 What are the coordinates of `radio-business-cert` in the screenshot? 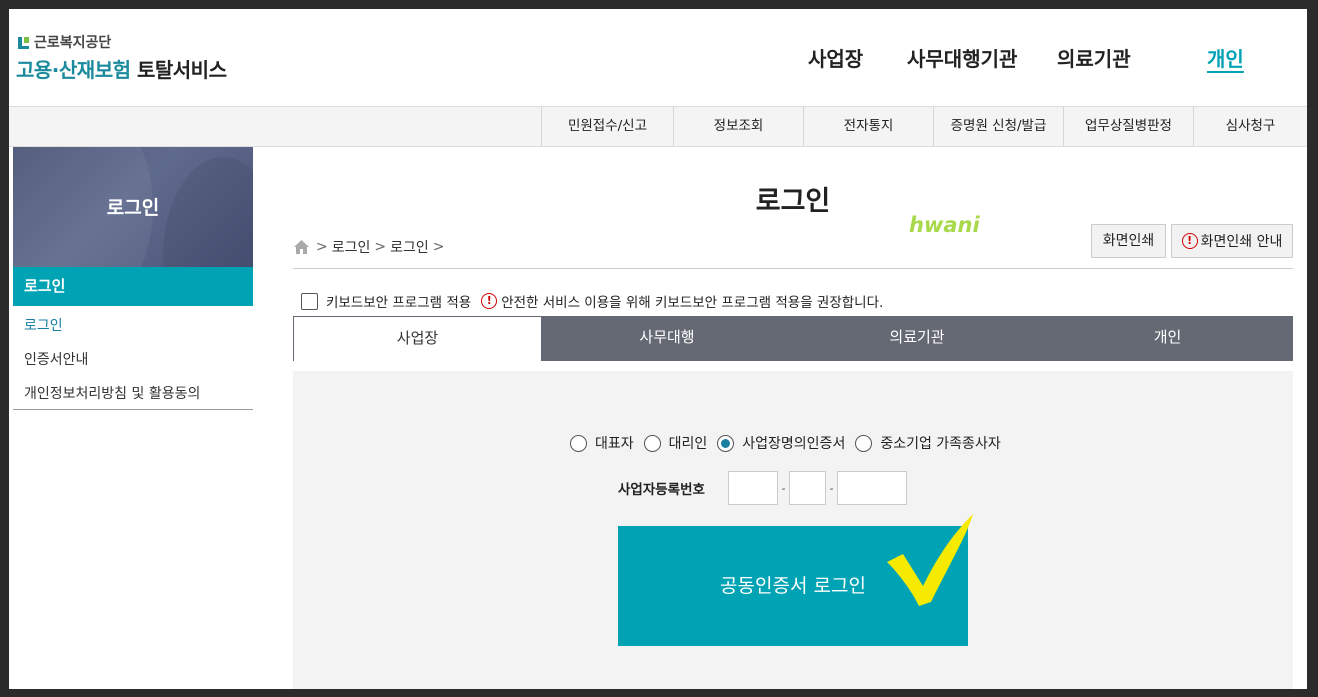 It's located at (726, 443).